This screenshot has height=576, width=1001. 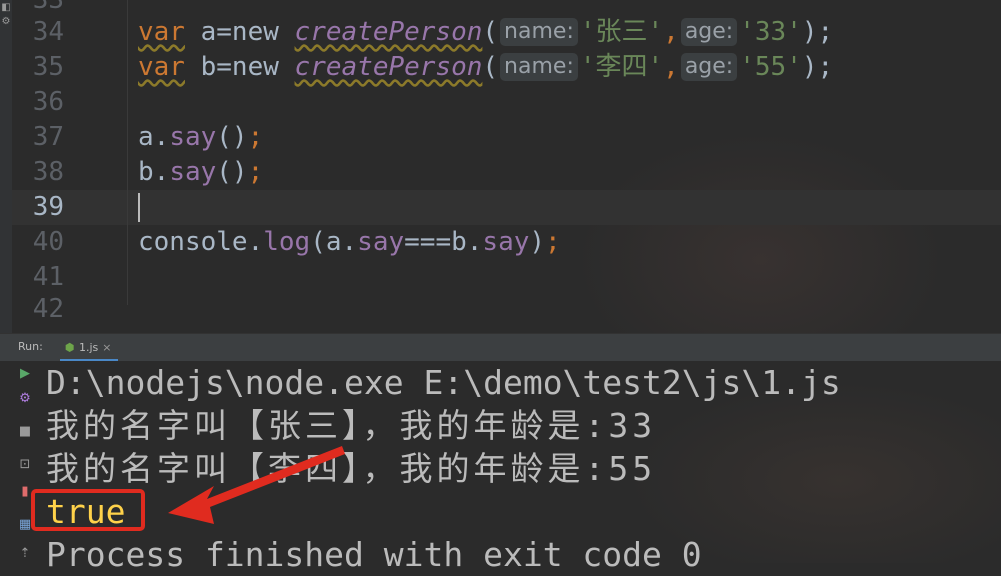 I want to click on run-toolbar: ▶ ⚙ ■ ⊡ ▮ ▦ ⇡, so click(x=25, y=462).